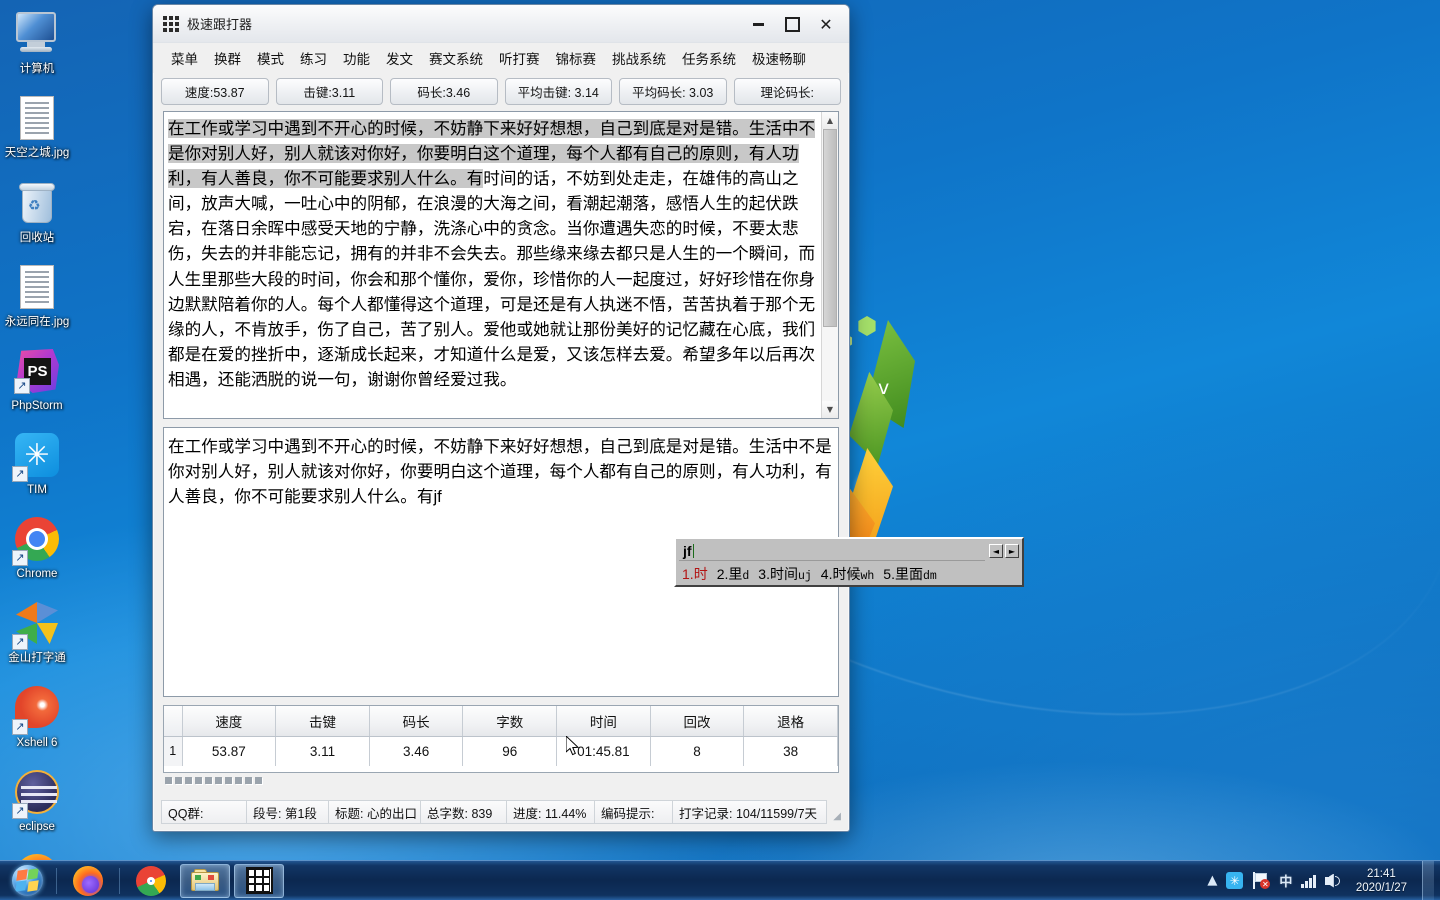  I want to click on desktop-icon-tim: ↗ TIM, so click(37, 463).